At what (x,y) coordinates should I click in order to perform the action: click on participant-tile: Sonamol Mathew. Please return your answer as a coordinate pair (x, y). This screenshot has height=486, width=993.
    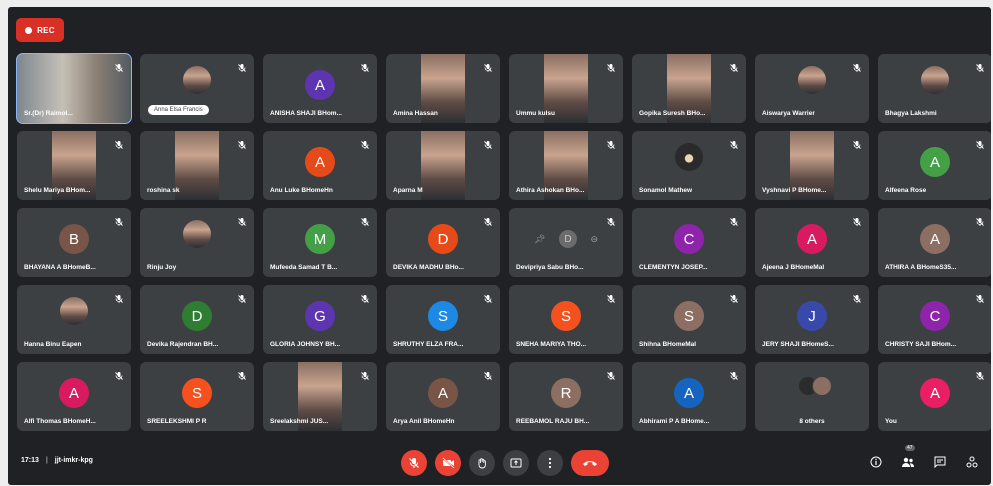
    Looking at the image, I should click on (689, 165).